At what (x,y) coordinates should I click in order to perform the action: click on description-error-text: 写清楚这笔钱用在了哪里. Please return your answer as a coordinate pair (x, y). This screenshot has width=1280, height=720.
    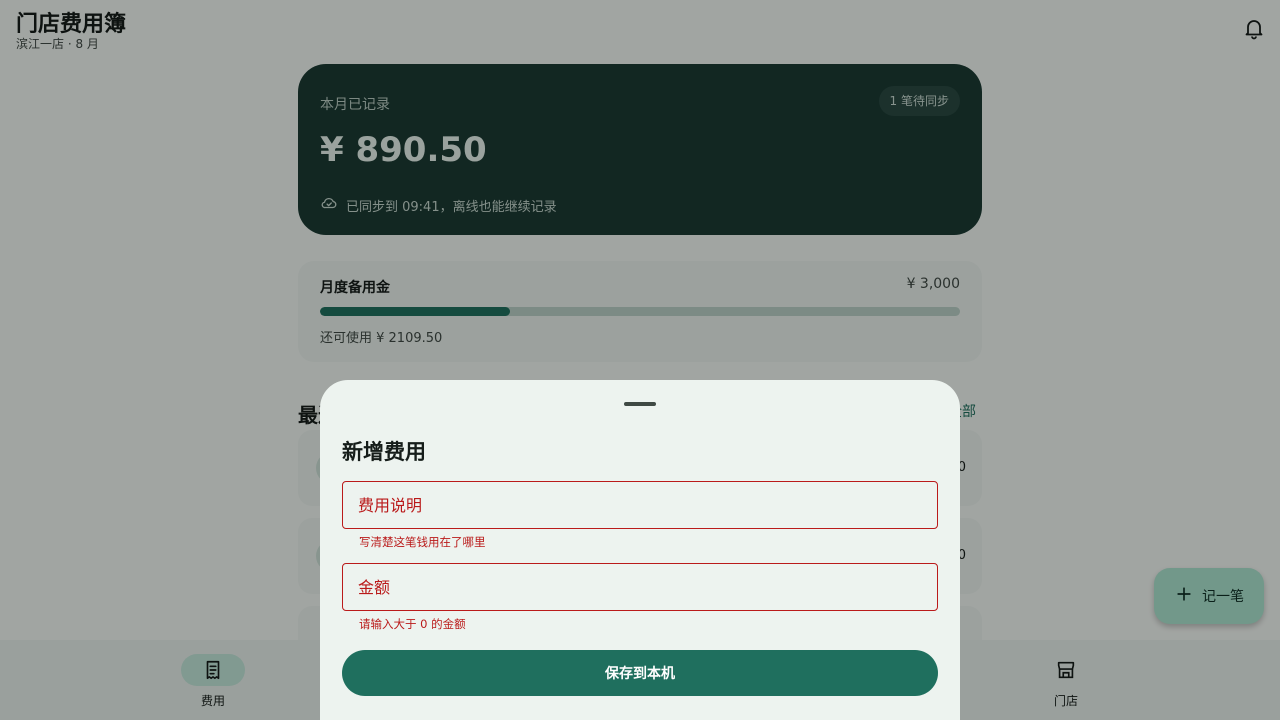
    Looking at the image, I should click on (422, 542).